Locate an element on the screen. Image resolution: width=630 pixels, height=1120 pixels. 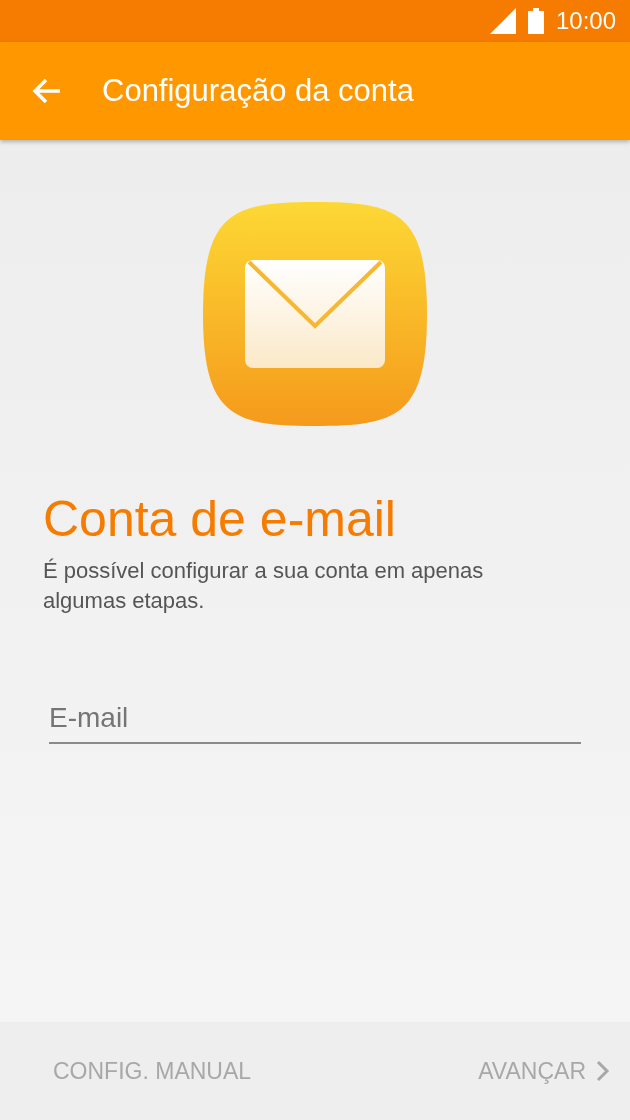
chevron-right-icon is located at coordinates (603, 1071).